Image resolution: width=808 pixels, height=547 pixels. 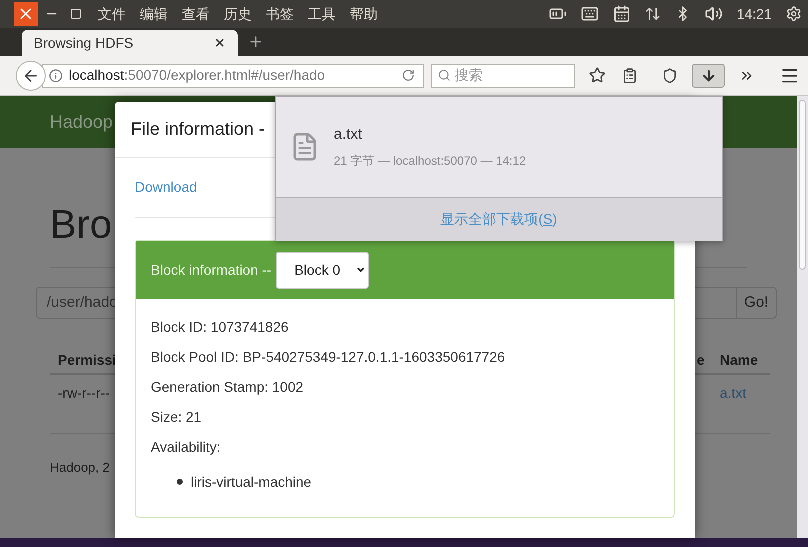 What do you see at coordinates (220, 332) in the screenshot?
I see `block-field: Block ID: 1073741826` at bounding box center [220, 332].